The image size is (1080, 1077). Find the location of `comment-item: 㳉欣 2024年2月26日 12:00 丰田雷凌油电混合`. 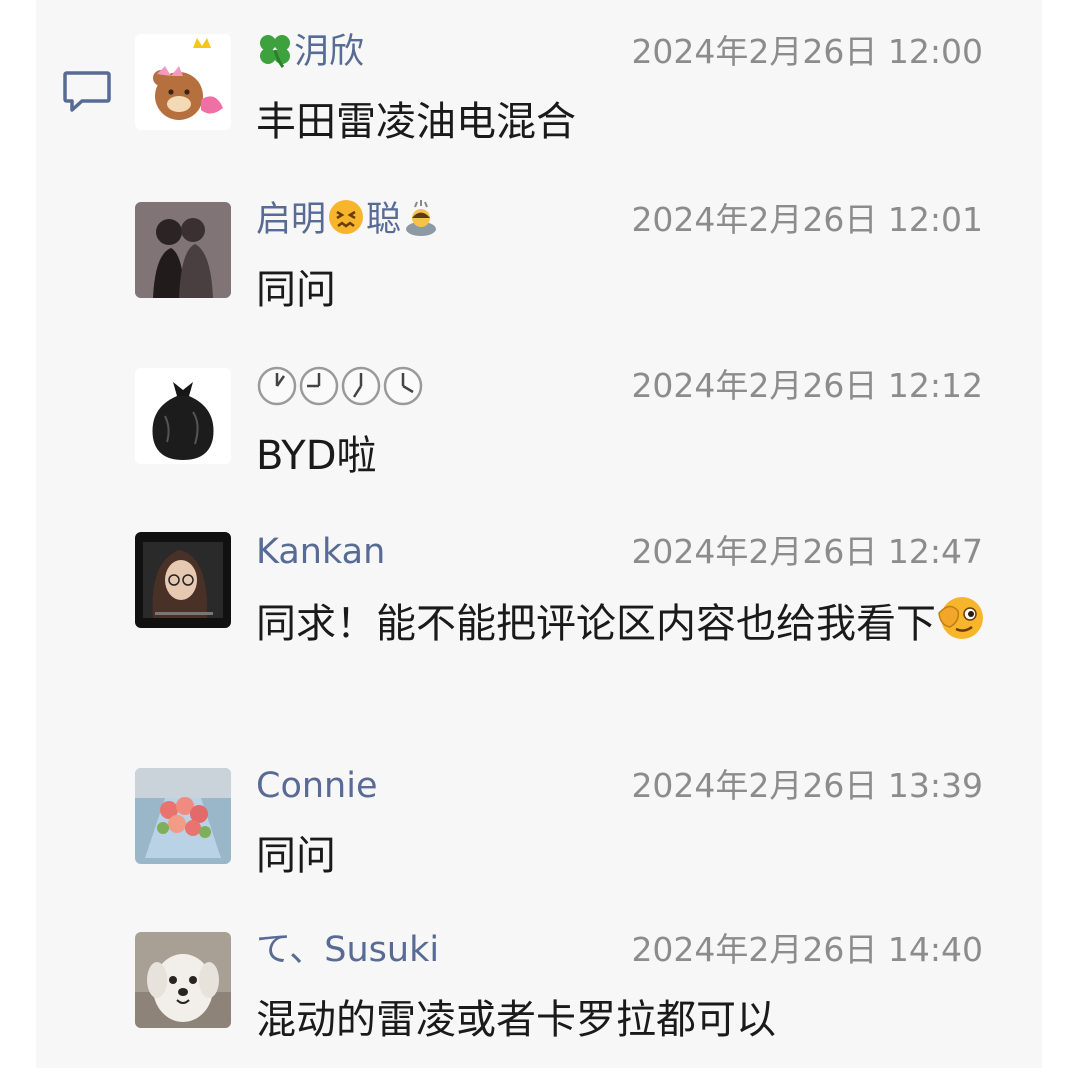

comment-item: 㳉欣 2024年2月26日 12:00 丰田雷凌油电混合 is located at coordinates (575, 86).